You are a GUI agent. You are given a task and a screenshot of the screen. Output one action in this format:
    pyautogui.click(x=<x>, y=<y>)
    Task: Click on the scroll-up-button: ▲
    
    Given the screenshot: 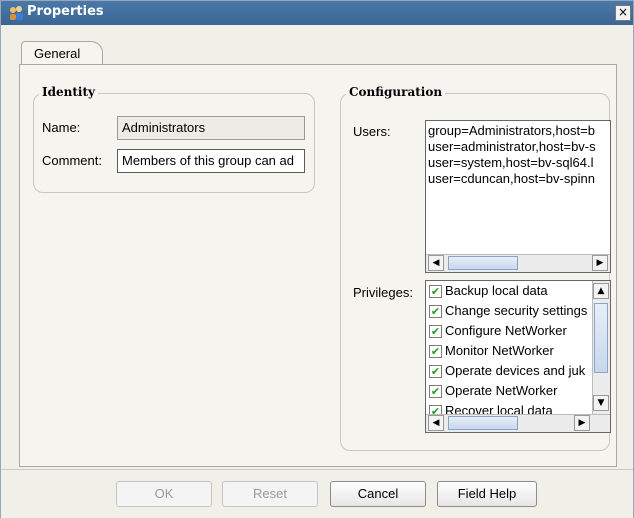 What is the action you would take?
    pyautogui.click(x=601, y=291)
    